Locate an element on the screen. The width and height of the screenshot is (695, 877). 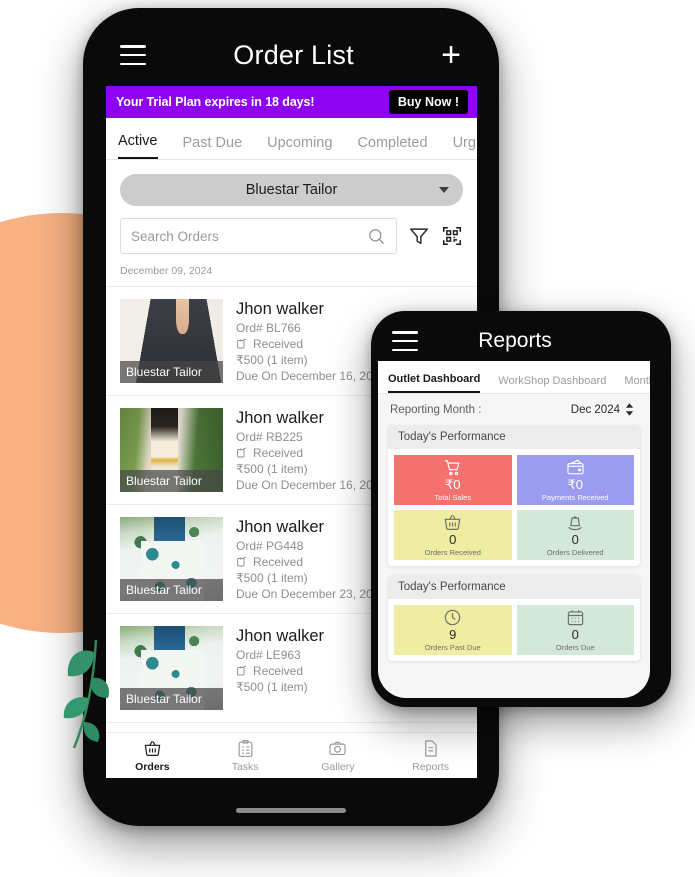
order-due-date: Due On December 16, 2024 is located at coordinates (311, 485).